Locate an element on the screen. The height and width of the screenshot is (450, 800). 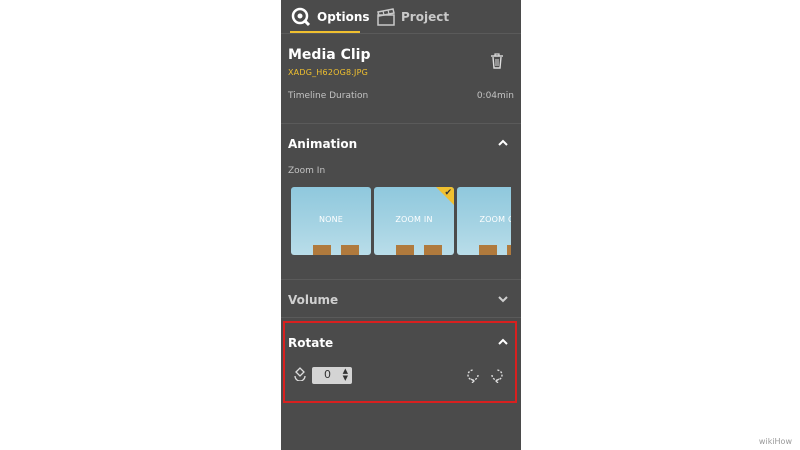
timeline-duration-label: Timeline Duration is located at coordinates (328, 96).